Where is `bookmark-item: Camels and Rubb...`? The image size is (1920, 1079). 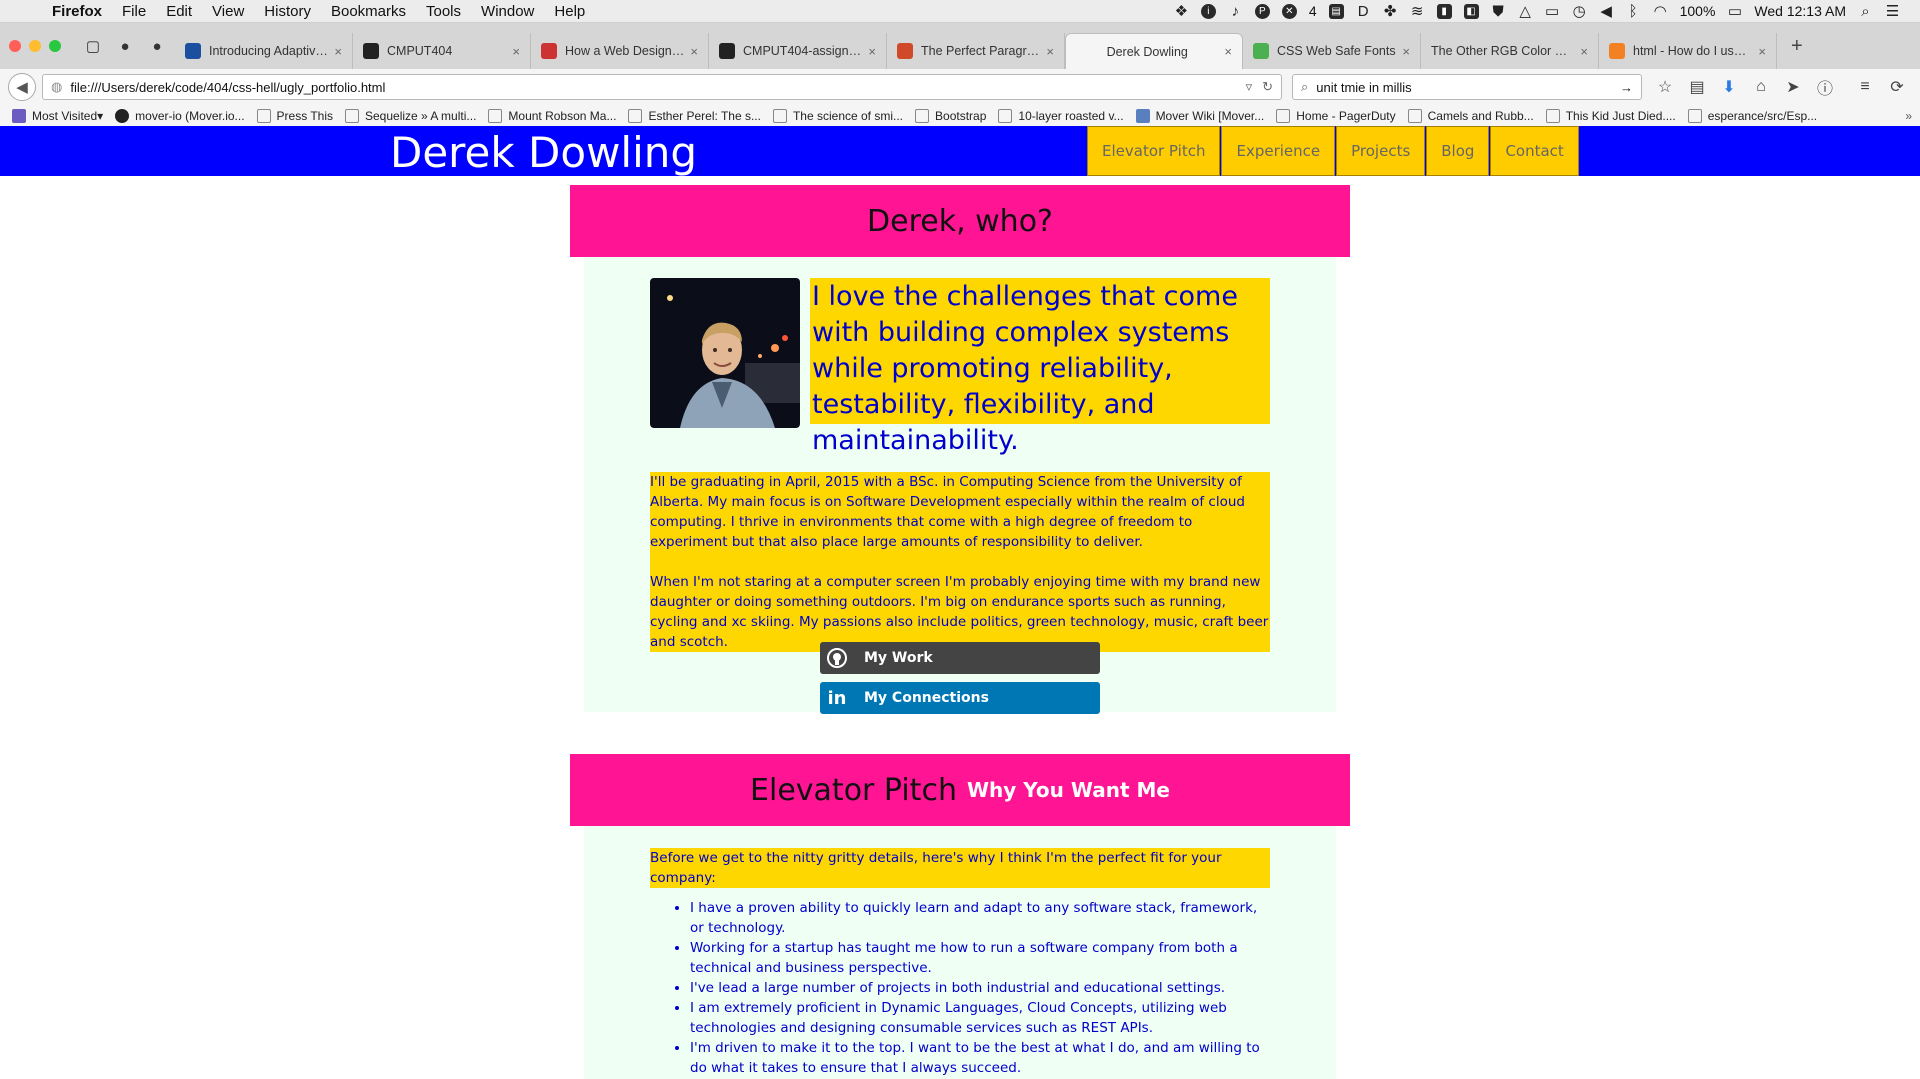 bookmark-item: Camels and Rubb... is located at coordinates (1470, 115).